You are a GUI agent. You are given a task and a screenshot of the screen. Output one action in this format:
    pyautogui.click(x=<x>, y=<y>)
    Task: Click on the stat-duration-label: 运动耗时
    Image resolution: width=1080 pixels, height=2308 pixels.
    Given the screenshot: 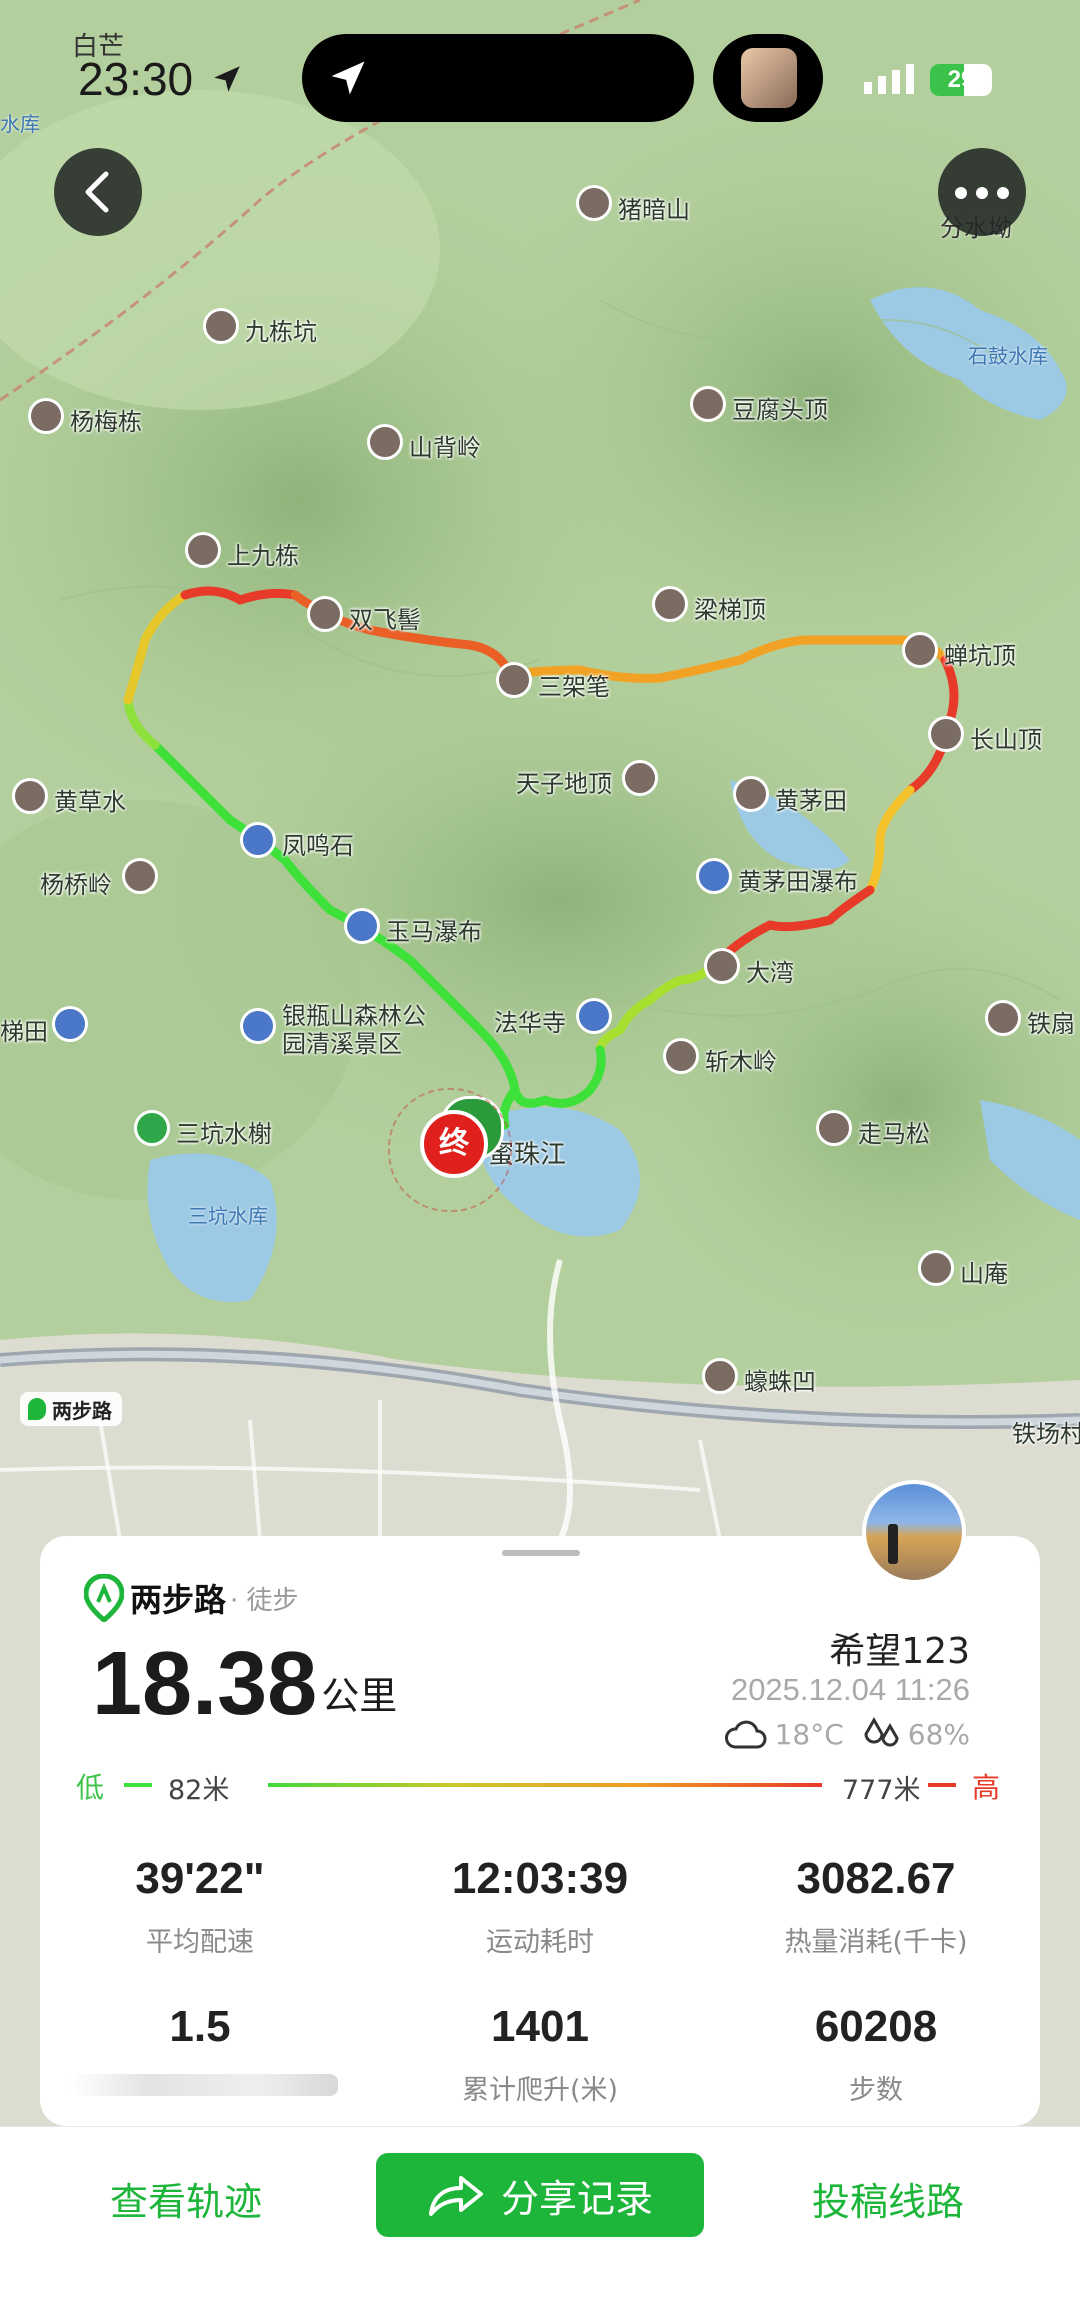 What is the action you would take?
    pyautogui.click(x=540, y=1942)
    